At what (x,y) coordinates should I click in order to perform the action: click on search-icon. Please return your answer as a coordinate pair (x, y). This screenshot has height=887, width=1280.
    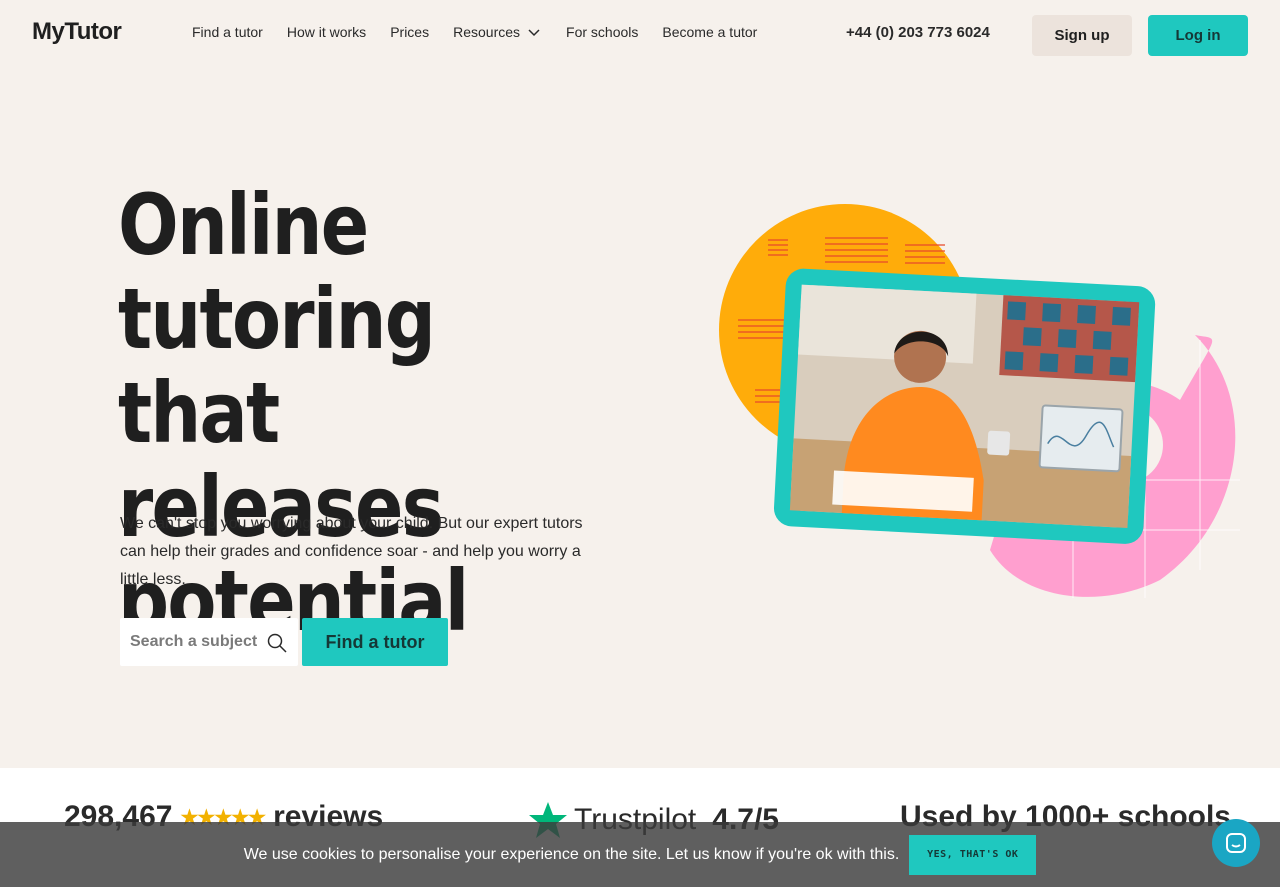
    Looking at the image, I should click on (277, 643).